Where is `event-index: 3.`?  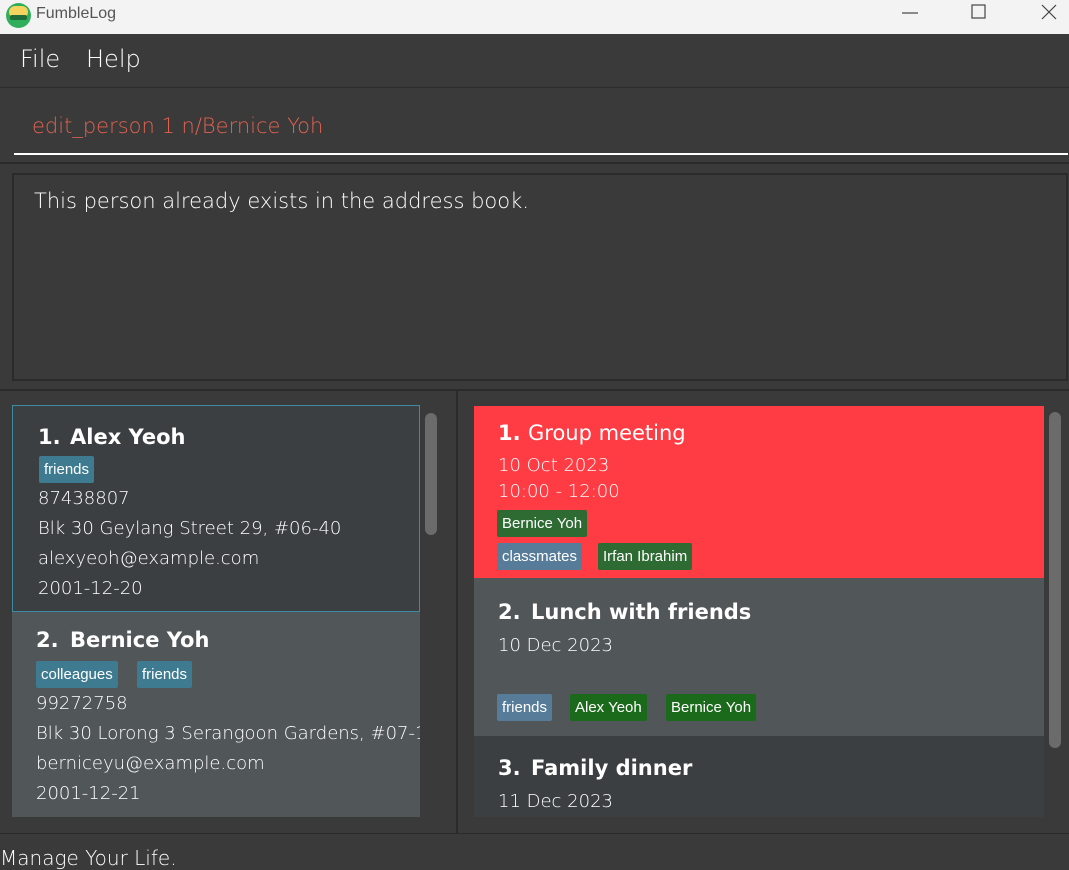 event-index: 3. is located at coordinates (509, 768).